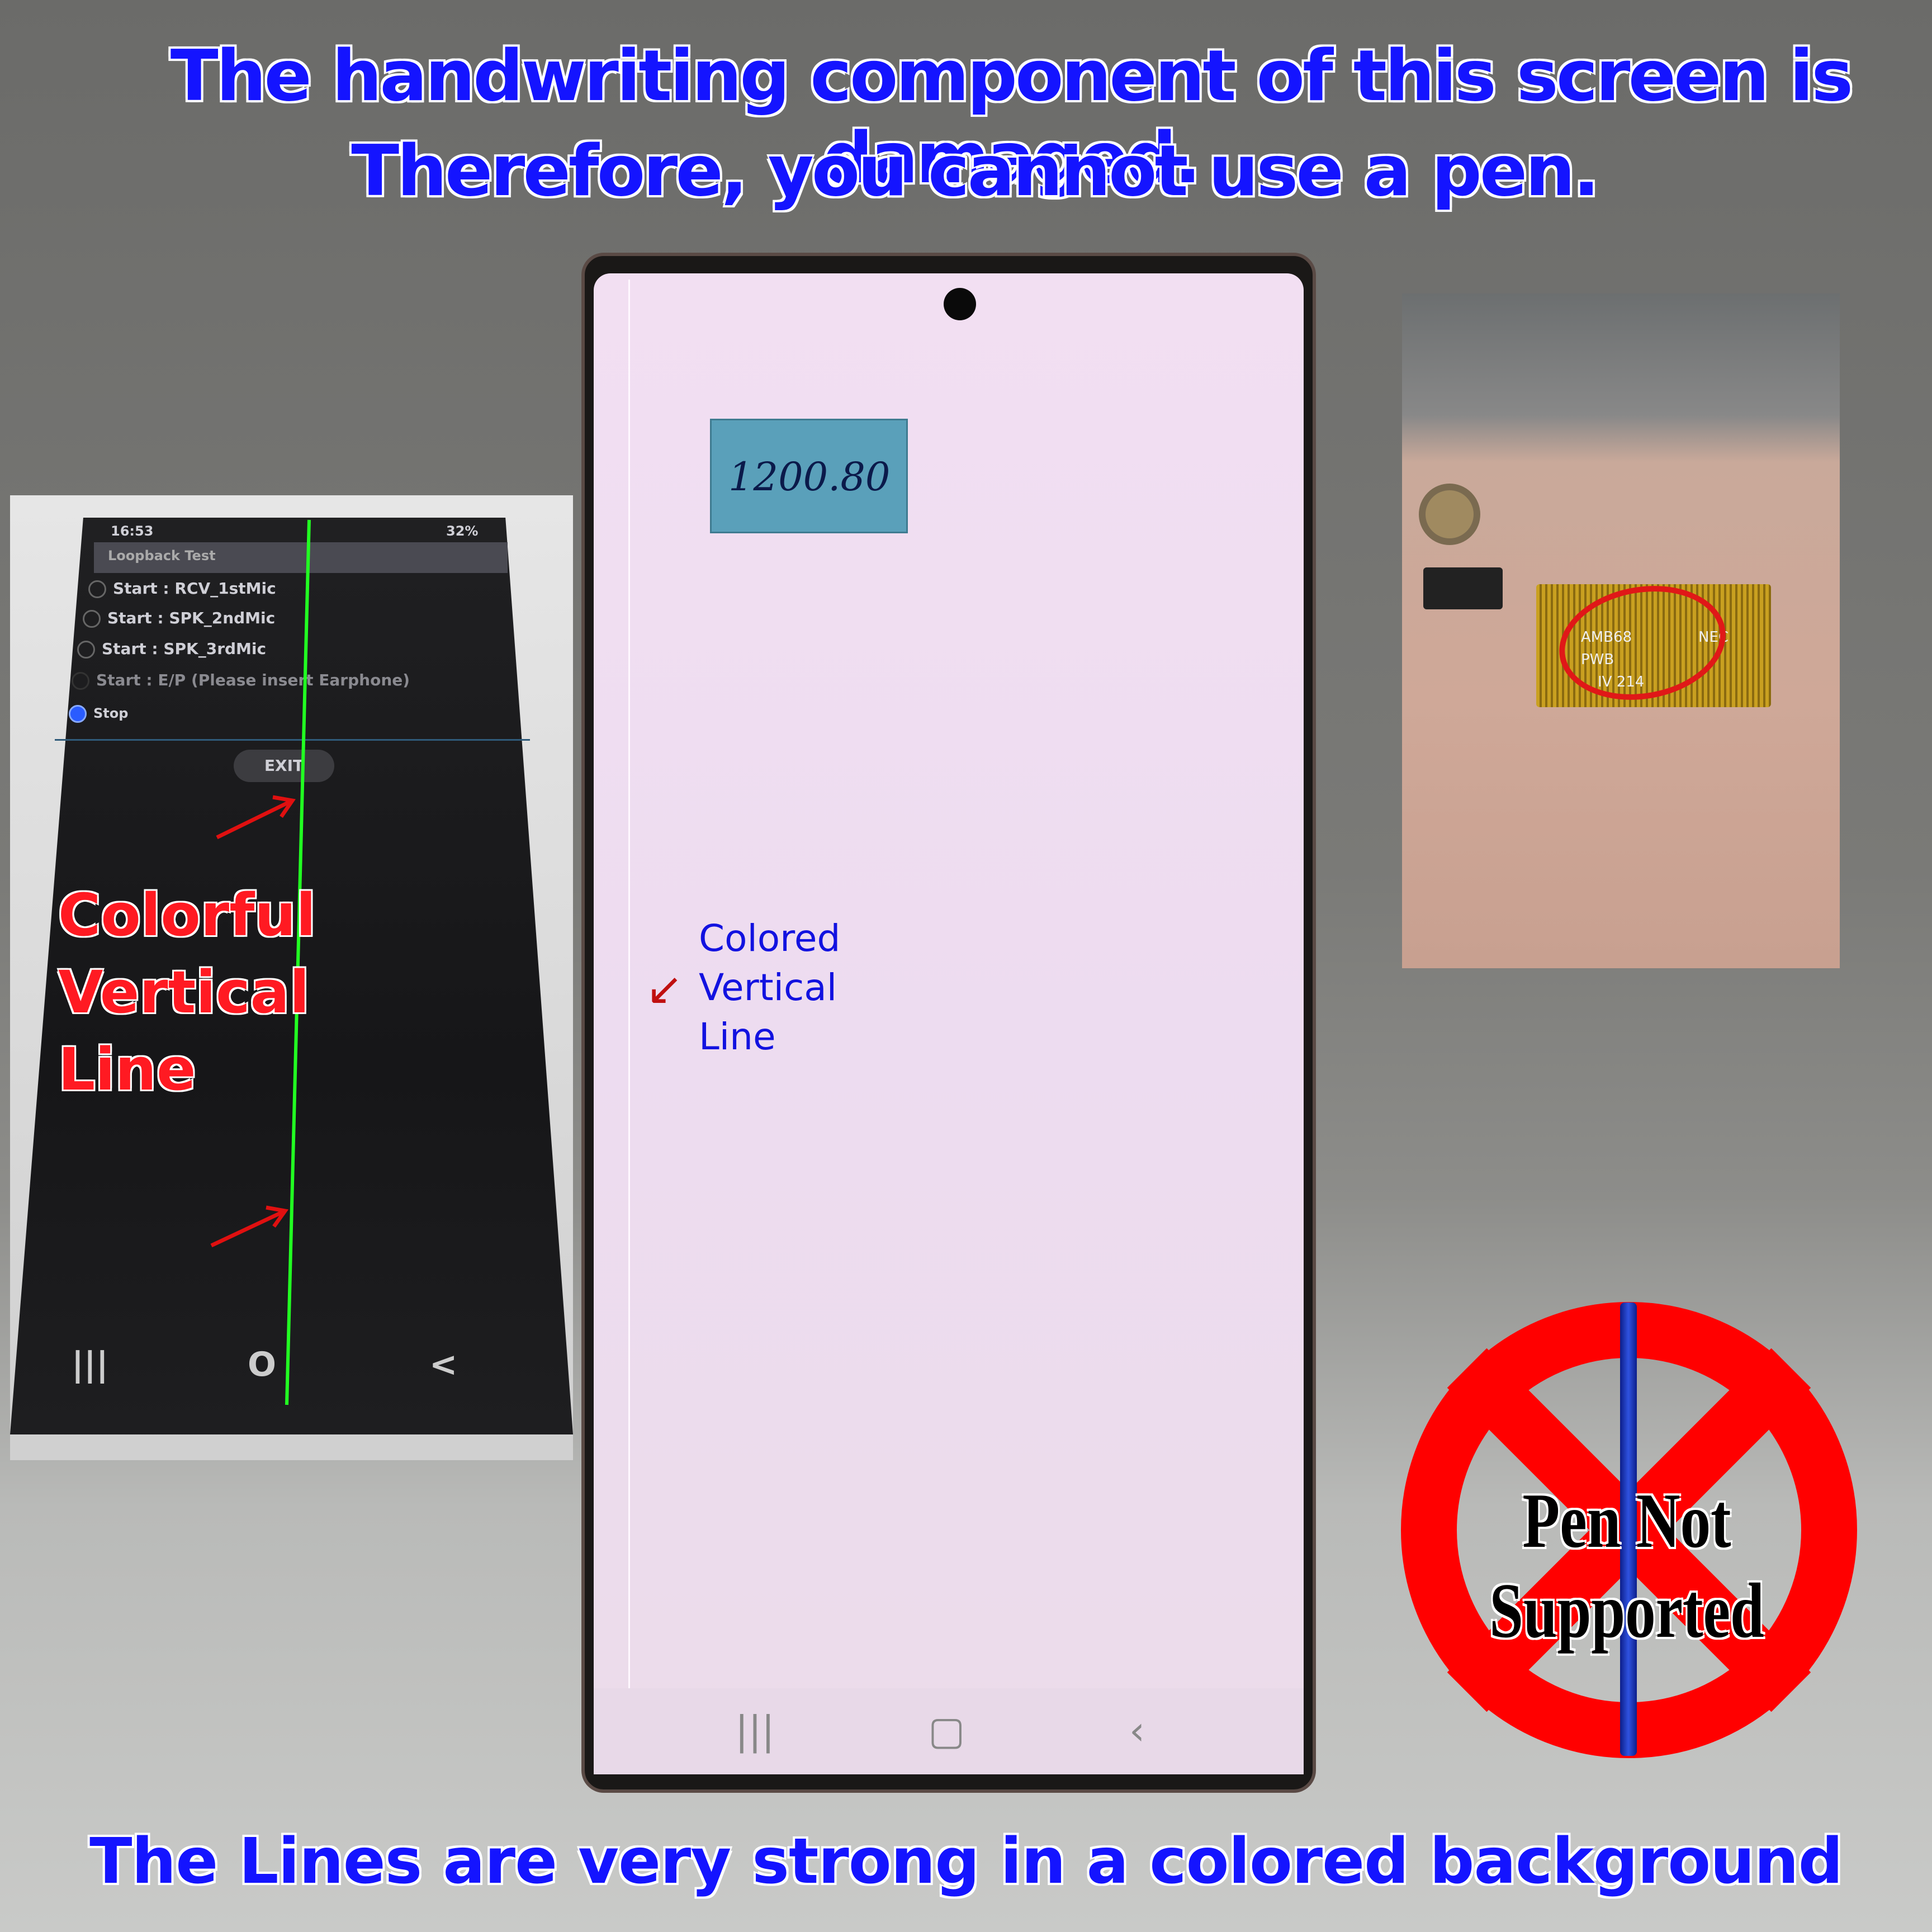  I want to click on vertical-line-defect, so click(629, 1023).